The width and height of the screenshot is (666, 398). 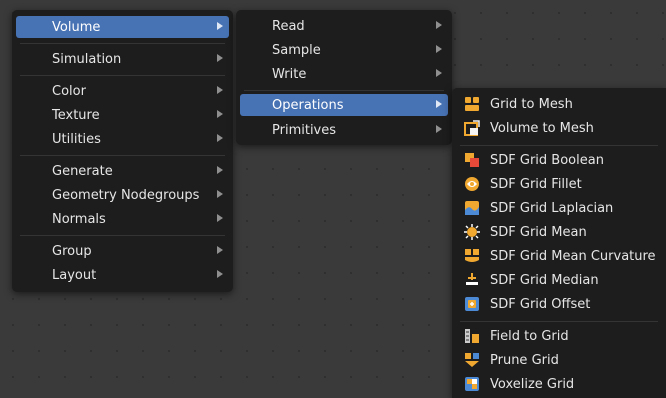 I want to click on menu-item-label: Generate, so click(x=82, y=171).